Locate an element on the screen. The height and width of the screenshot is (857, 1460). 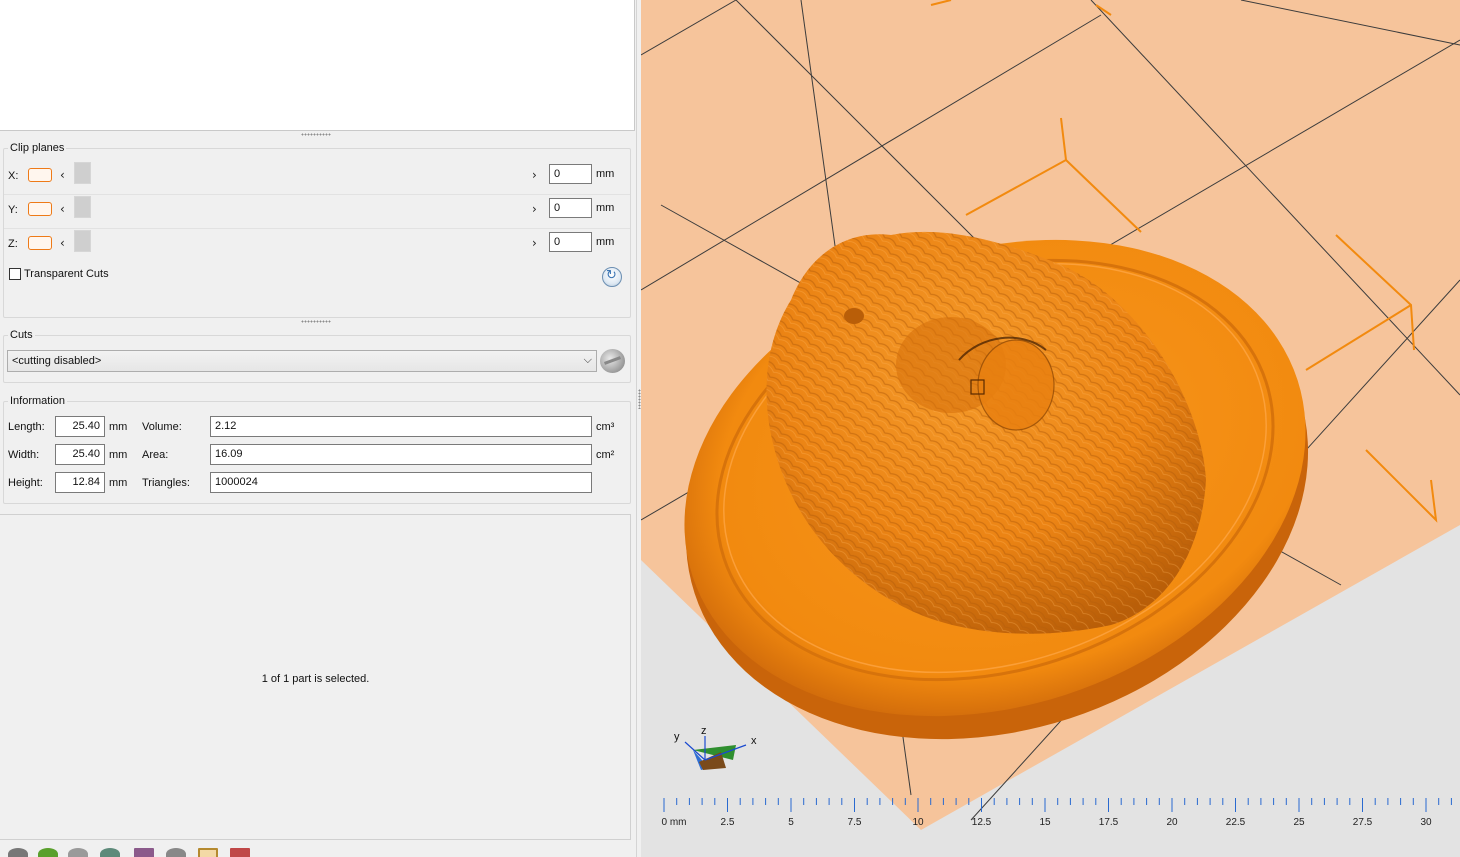
triad-x-label: x is located at coordinates (754, 741).